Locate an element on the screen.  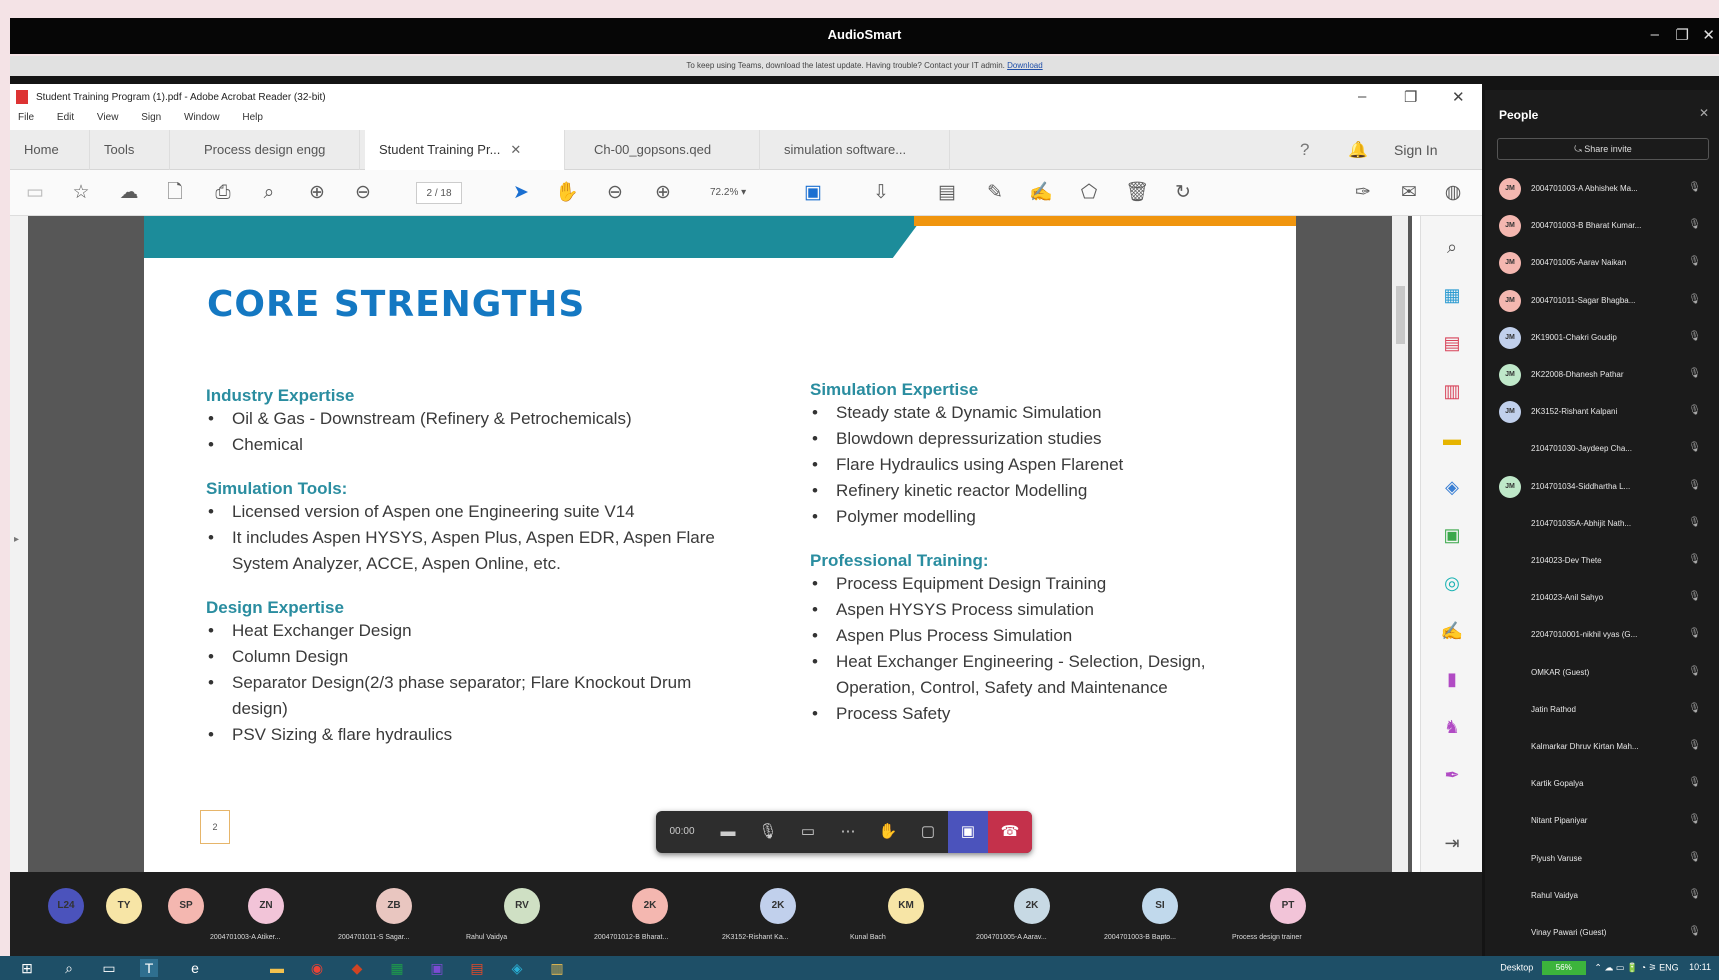
search-taskbar-icon: ⌕ is located at coordinates (69, 968).